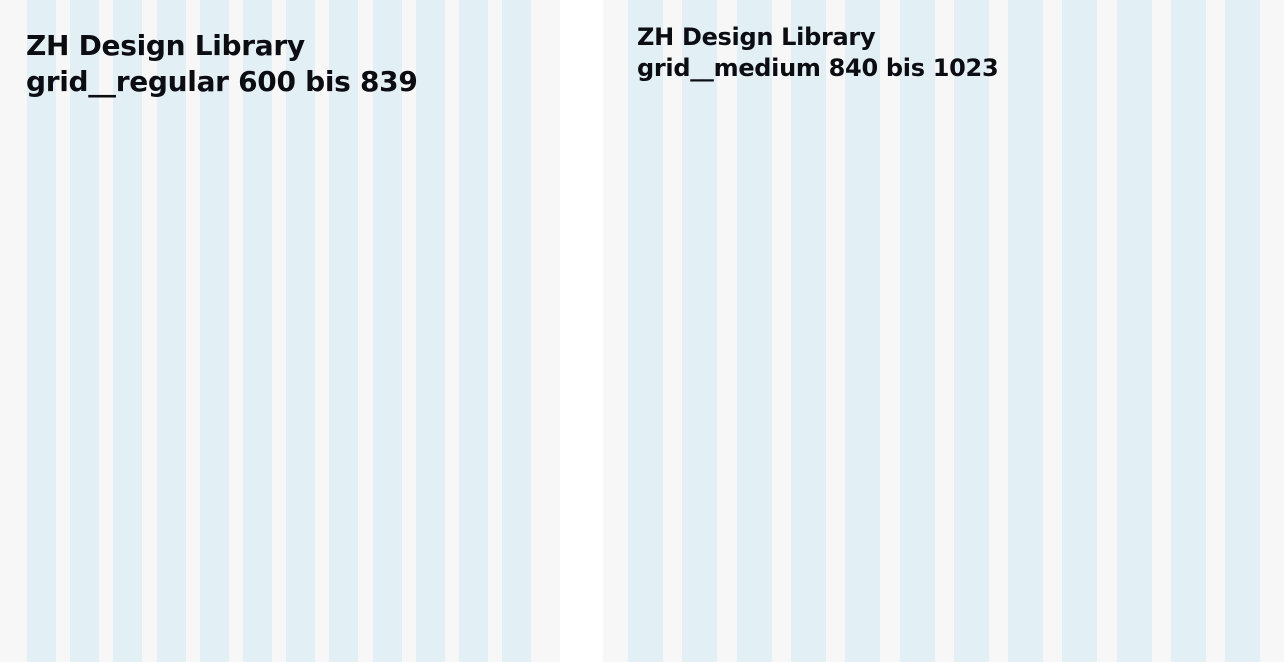  I want to click on grid-regular-library-name: ZH Design Library, so click(165, 45).